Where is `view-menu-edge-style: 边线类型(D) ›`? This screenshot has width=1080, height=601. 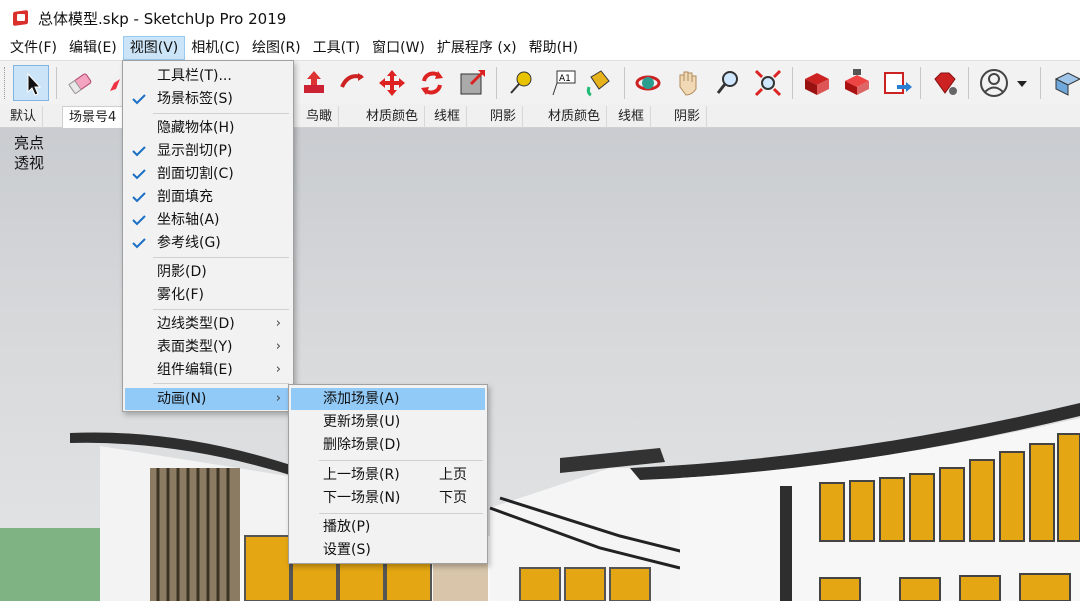 view-menu-edge-style: 边线类型(D) › is located at coordinates (208, 324).